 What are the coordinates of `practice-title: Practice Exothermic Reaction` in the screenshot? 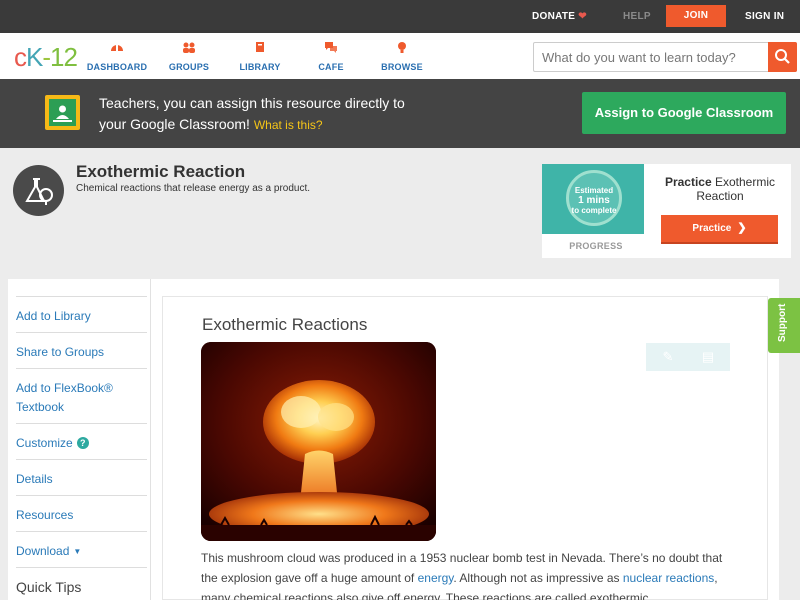 It's located at (720, 189).